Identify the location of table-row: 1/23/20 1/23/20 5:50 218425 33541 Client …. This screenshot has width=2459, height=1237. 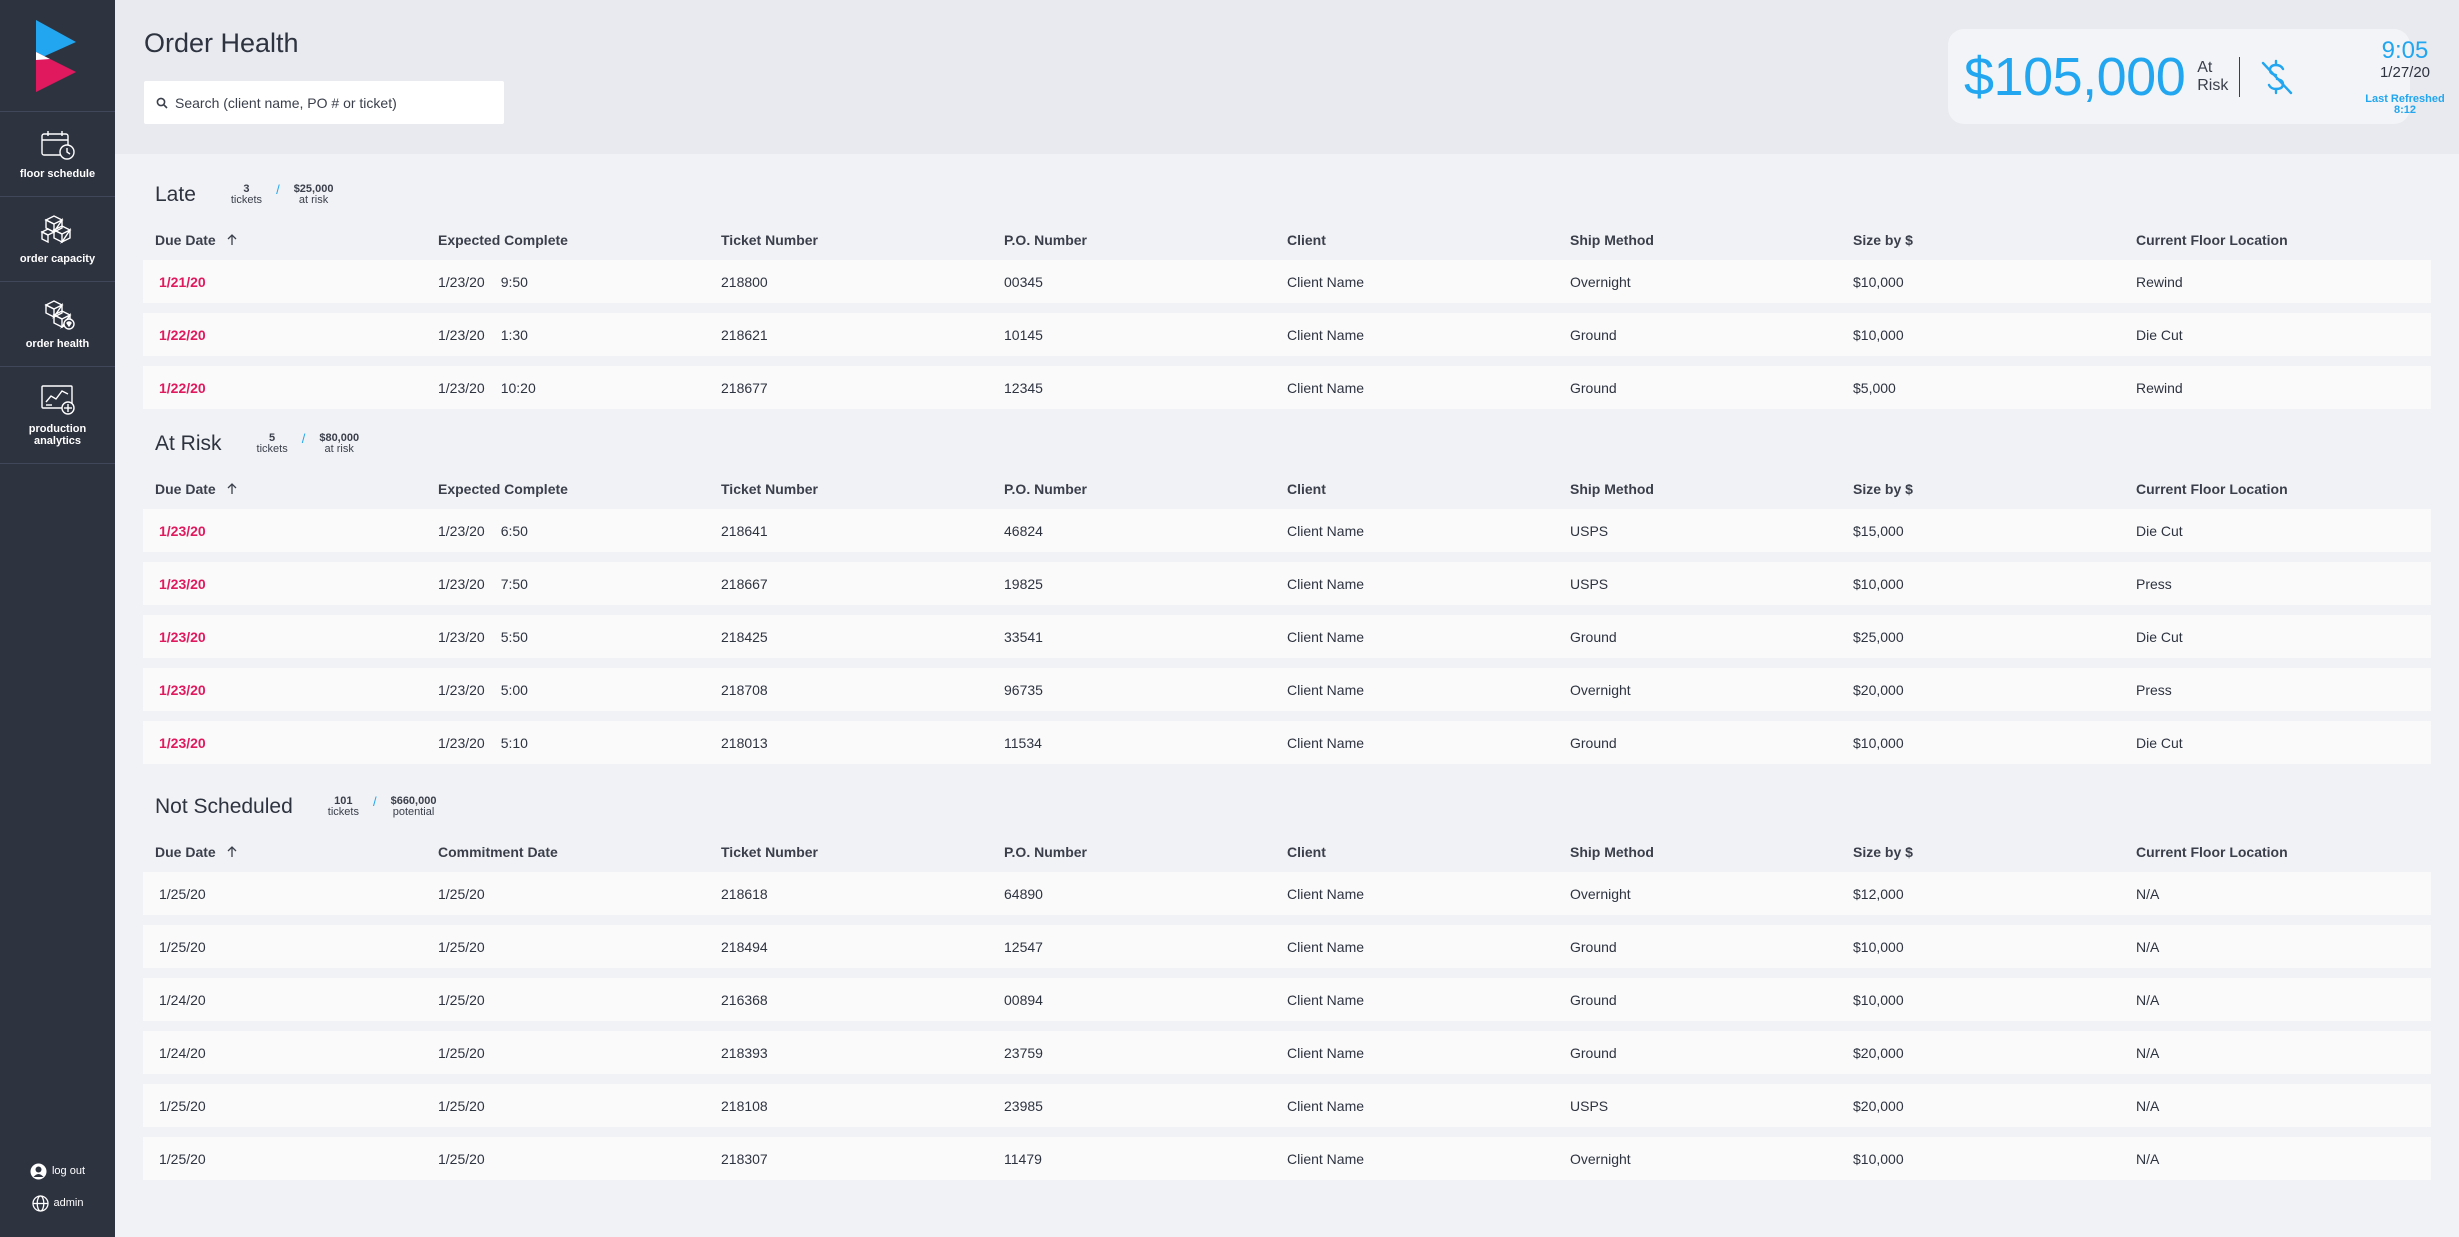
(1287, 636).